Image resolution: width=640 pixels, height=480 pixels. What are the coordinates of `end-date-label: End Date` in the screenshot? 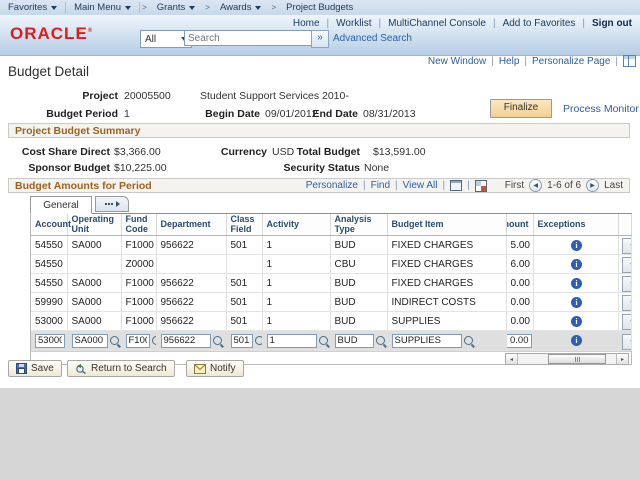 It's located at (335, 114).